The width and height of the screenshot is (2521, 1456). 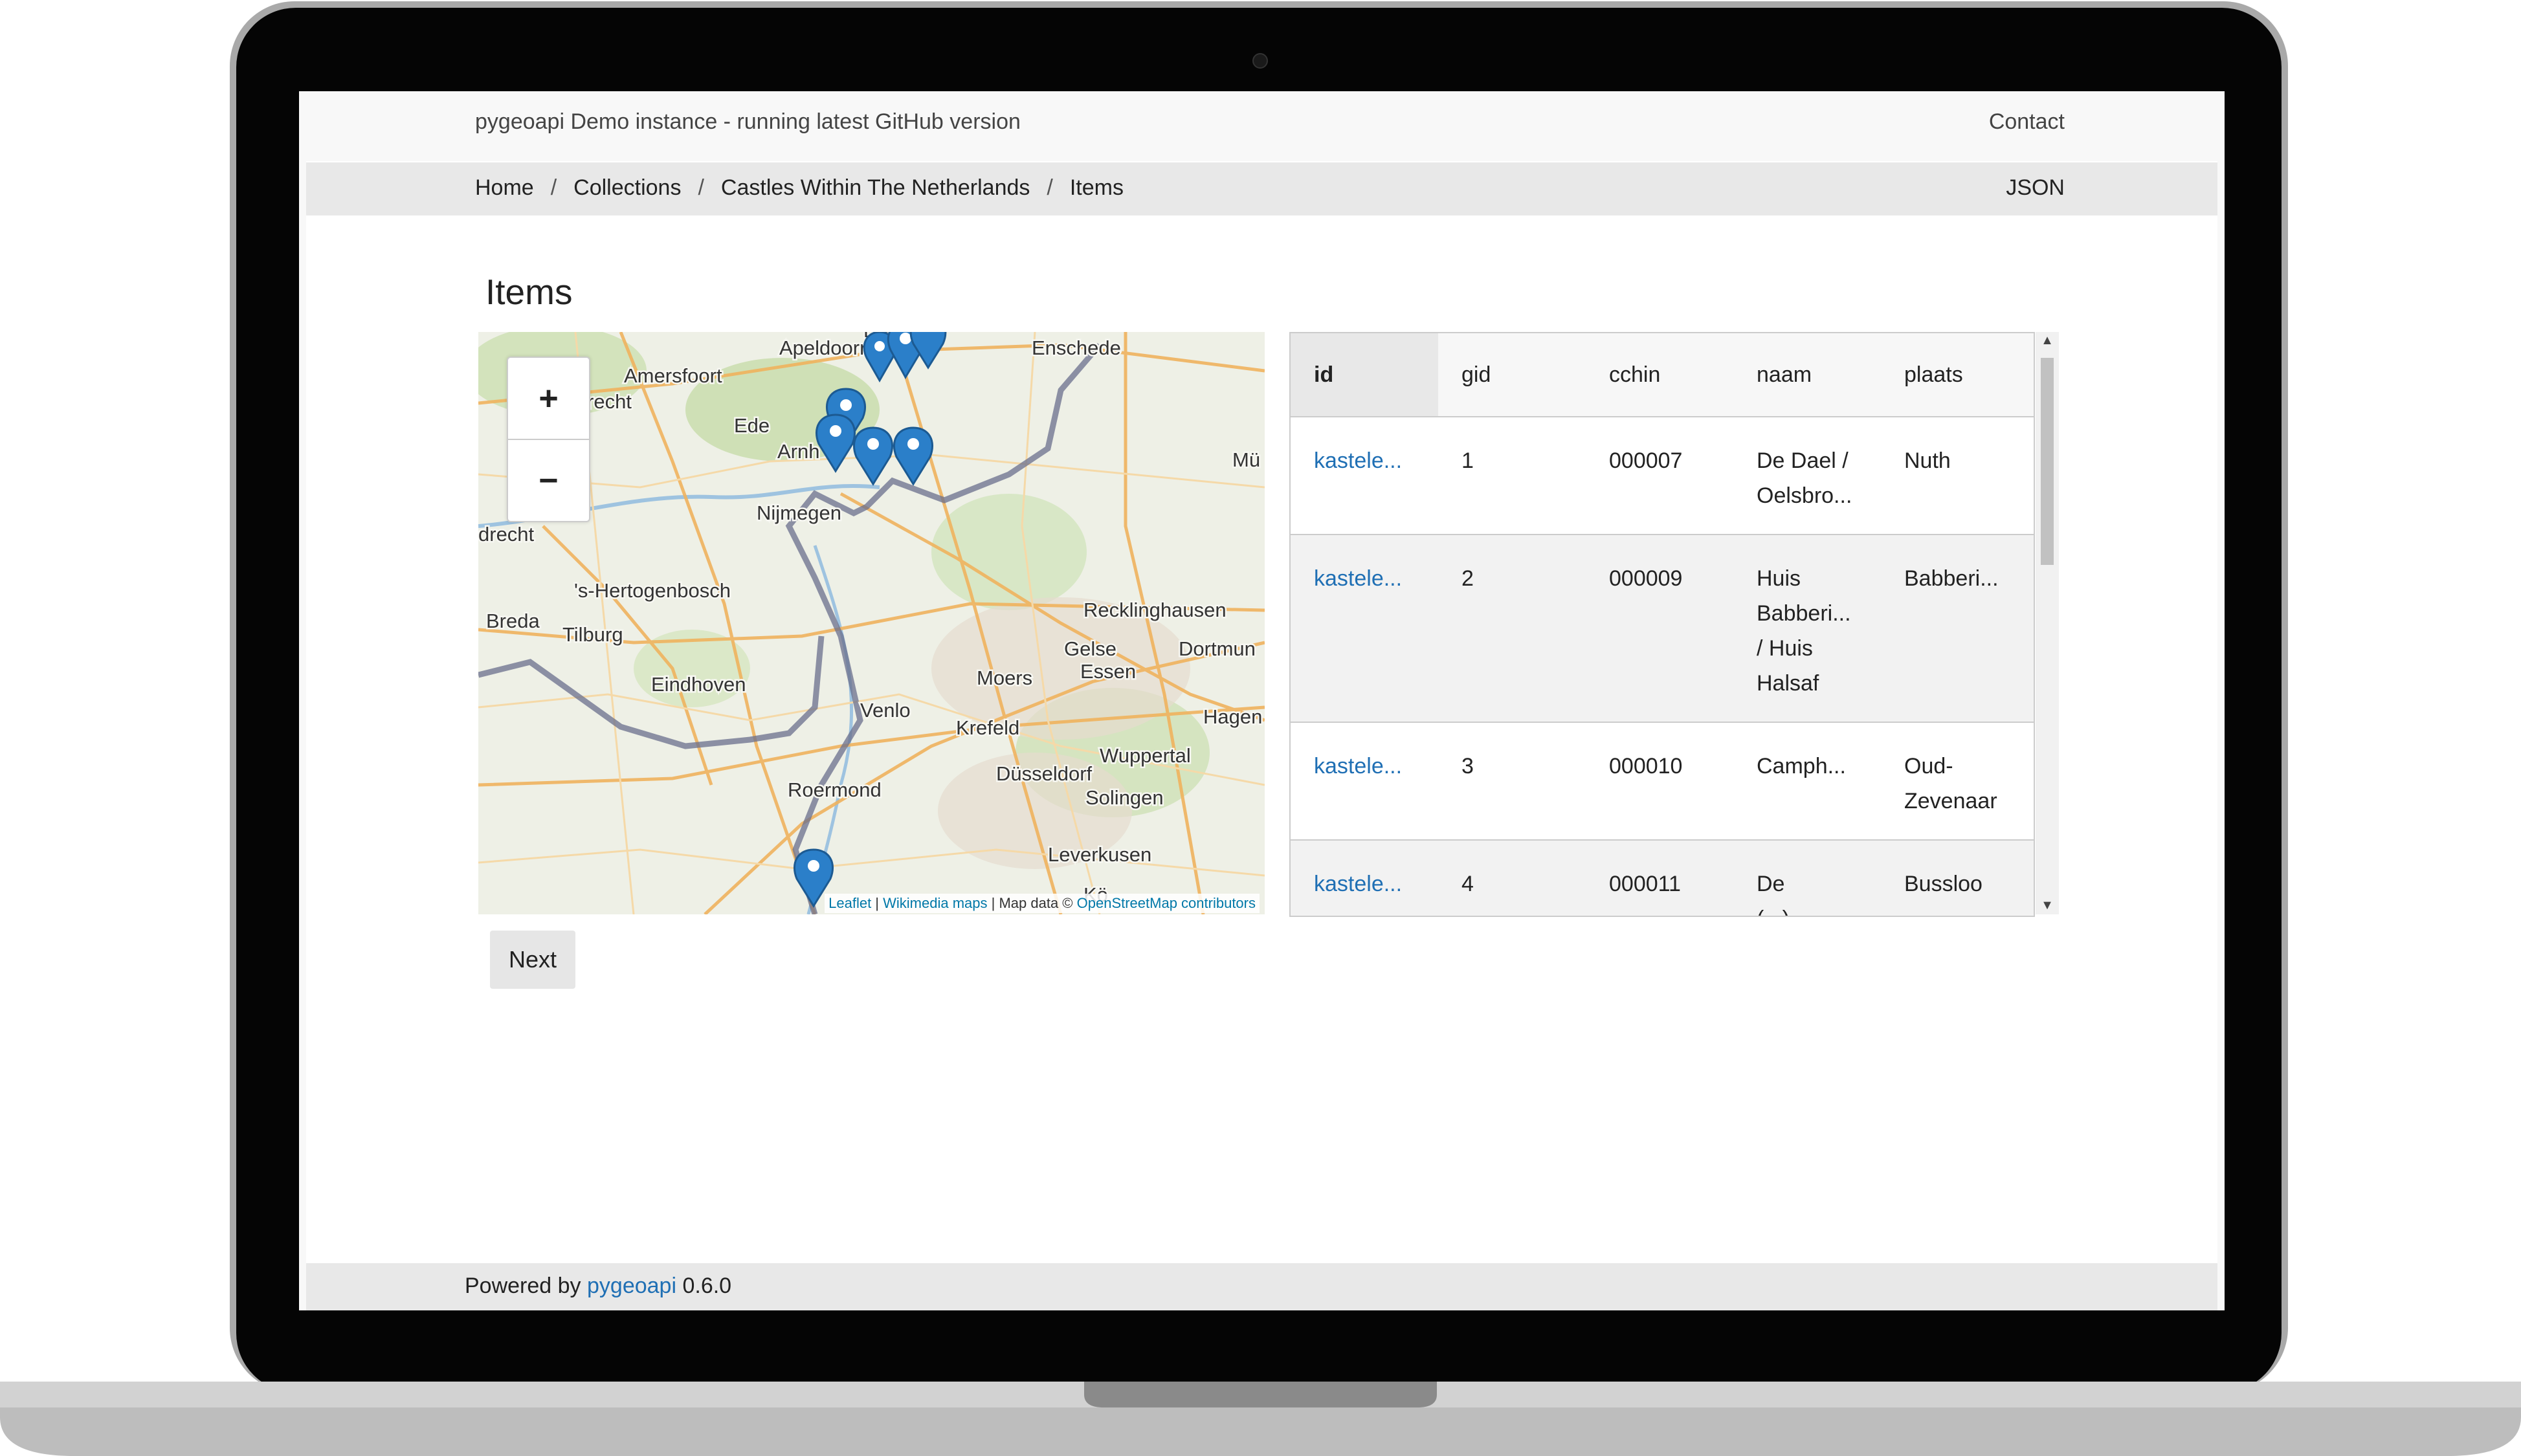 What do you see at coordinates (1124, 797) in the screenshot?
I see `map-label: Solingen` at bounding box center [1124, 797].